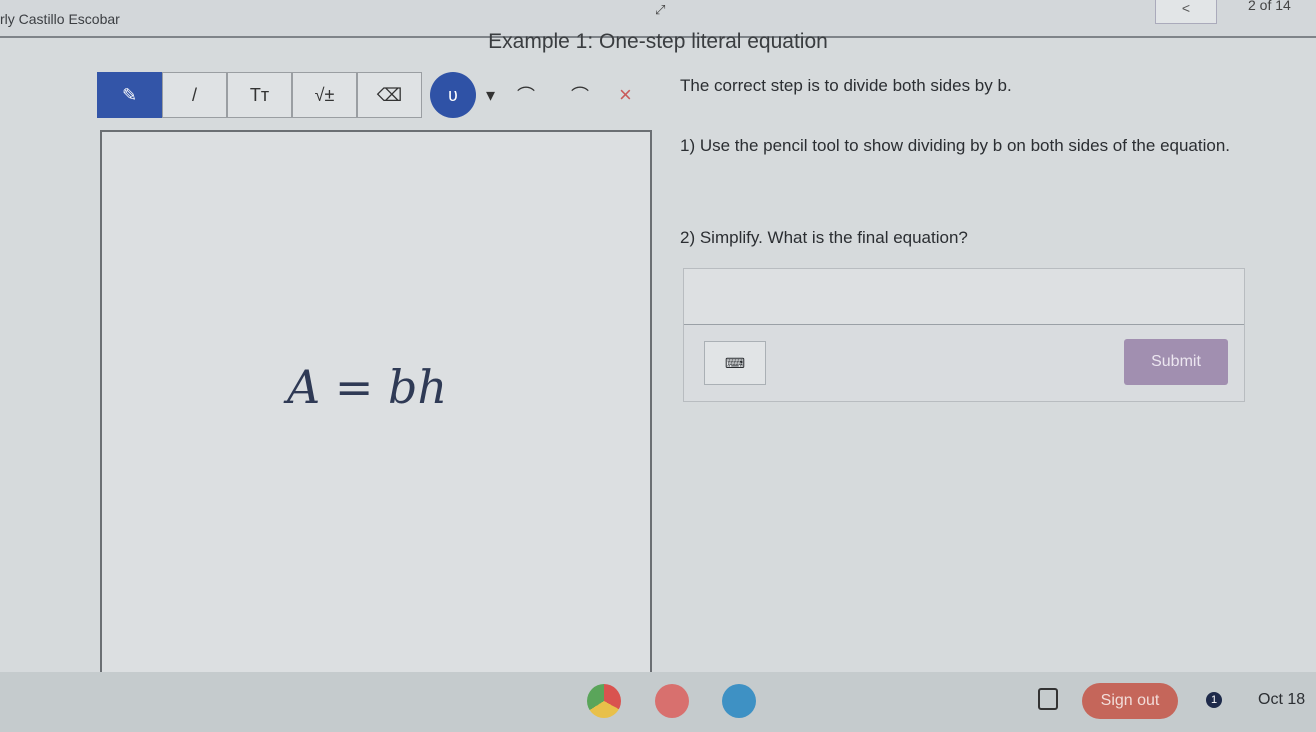 This screenshot has width=1316, height=732. What do you see at coordinates (389, 95) in the screenshot?
I see `eraser-tool-button: ⌫` at bounding box center [389, 95].